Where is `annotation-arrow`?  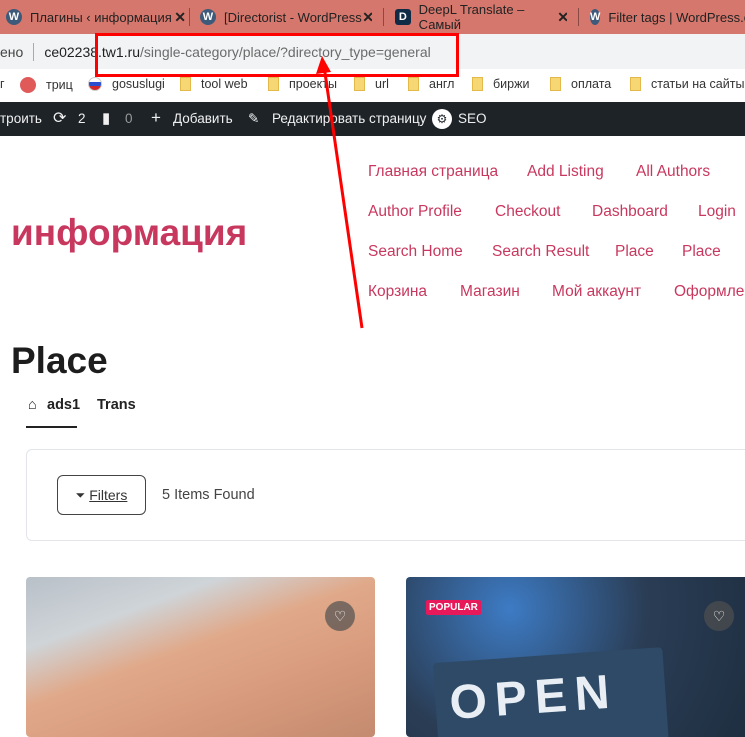 annotation-arrow is located at coordinates (340, 192).